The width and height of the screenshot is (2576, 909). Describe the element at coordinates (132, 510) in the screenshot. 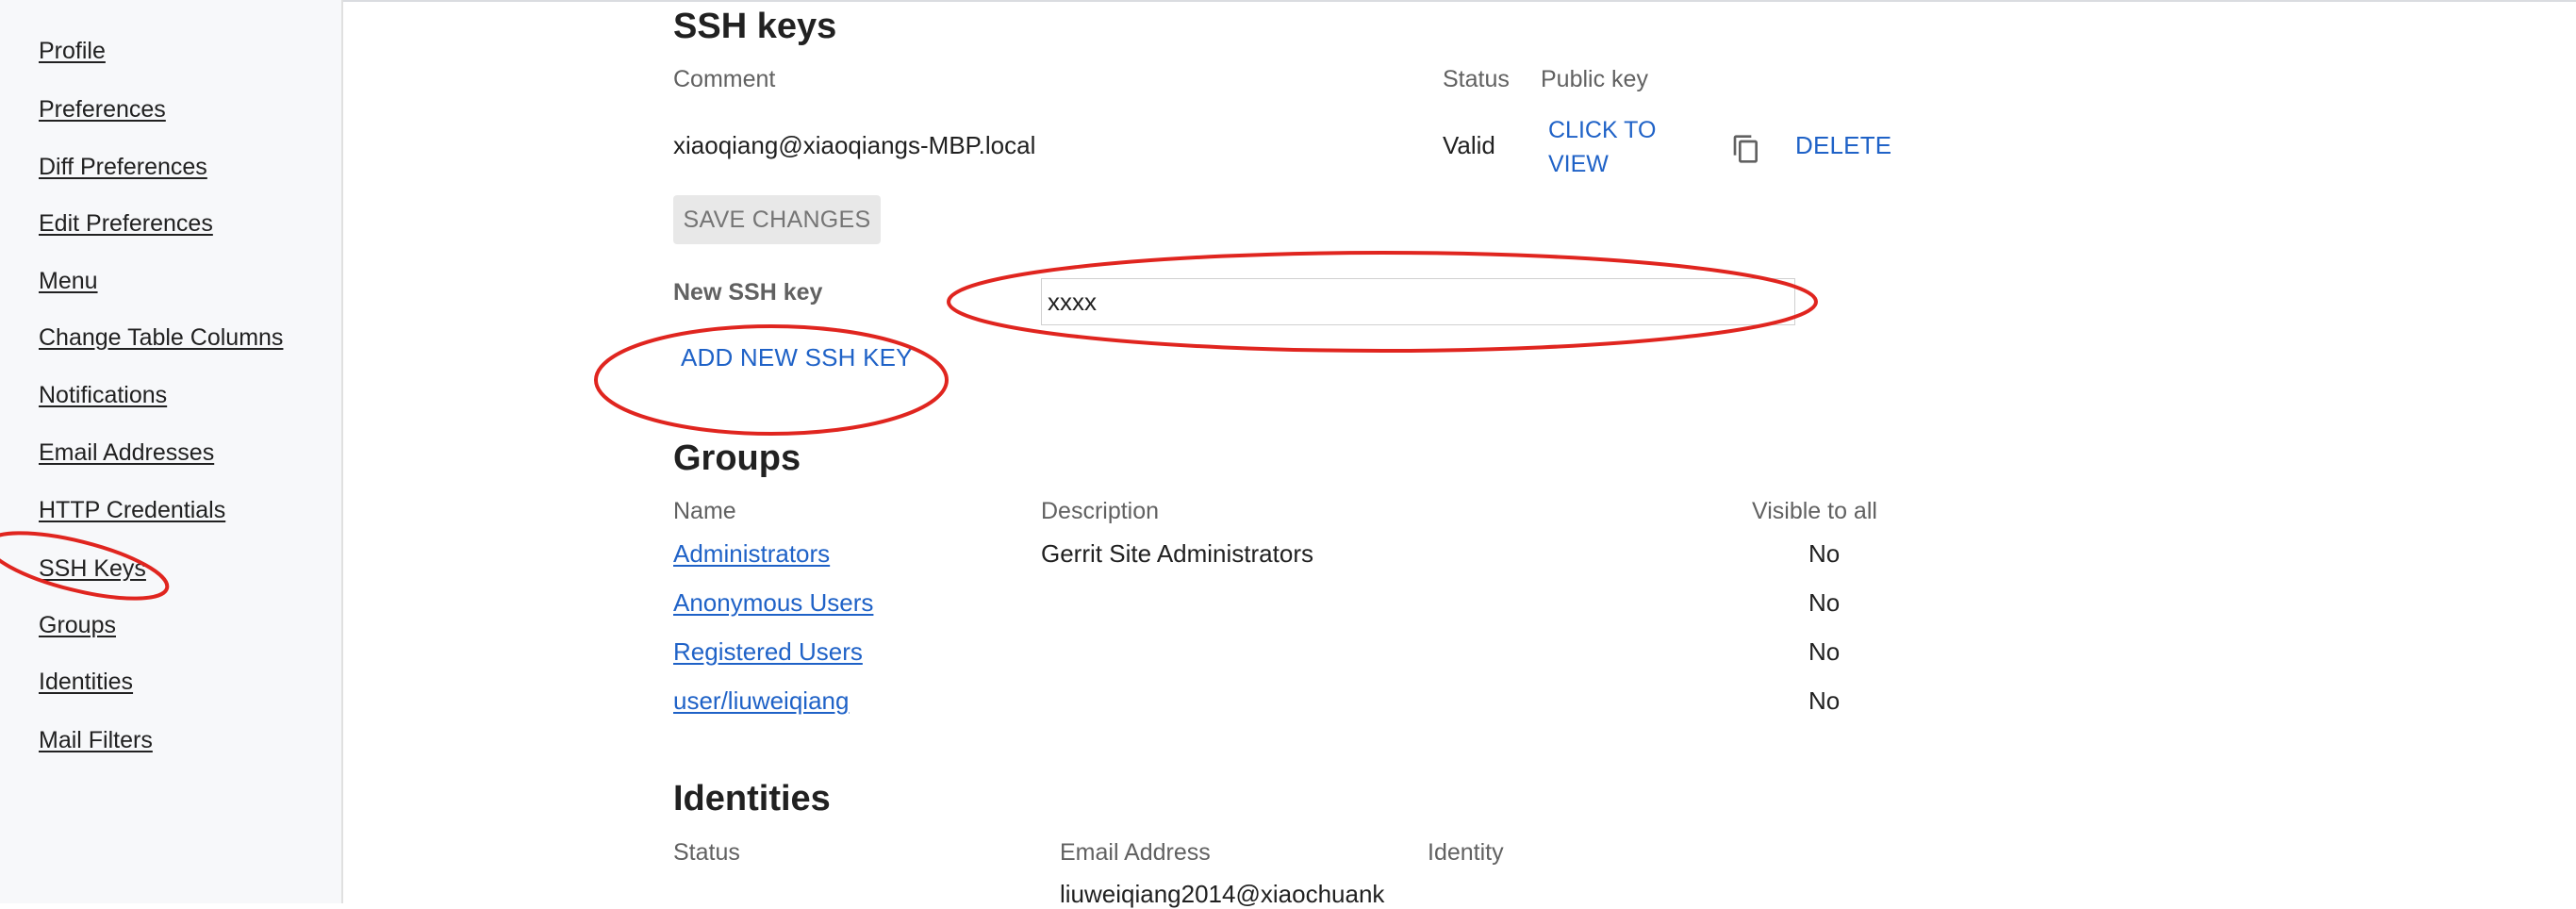

I see `sidebar-item-http-credentials: HTTP Credentials` at that location.